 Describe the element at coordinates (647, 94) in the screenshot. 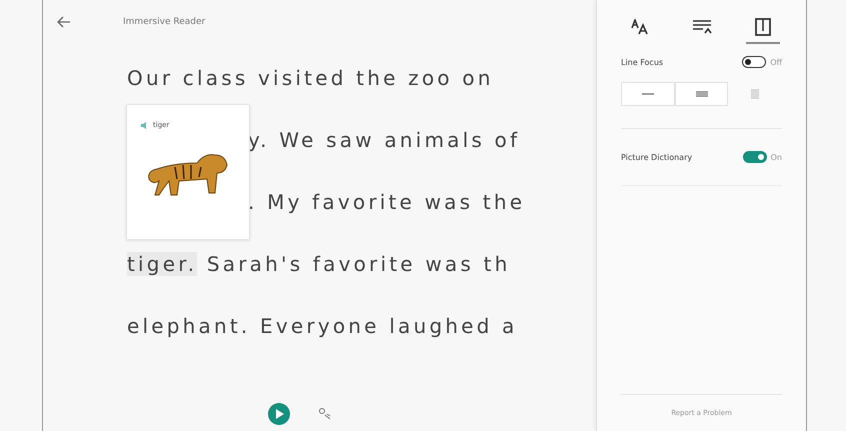

I see `one-line-icon` at that location.